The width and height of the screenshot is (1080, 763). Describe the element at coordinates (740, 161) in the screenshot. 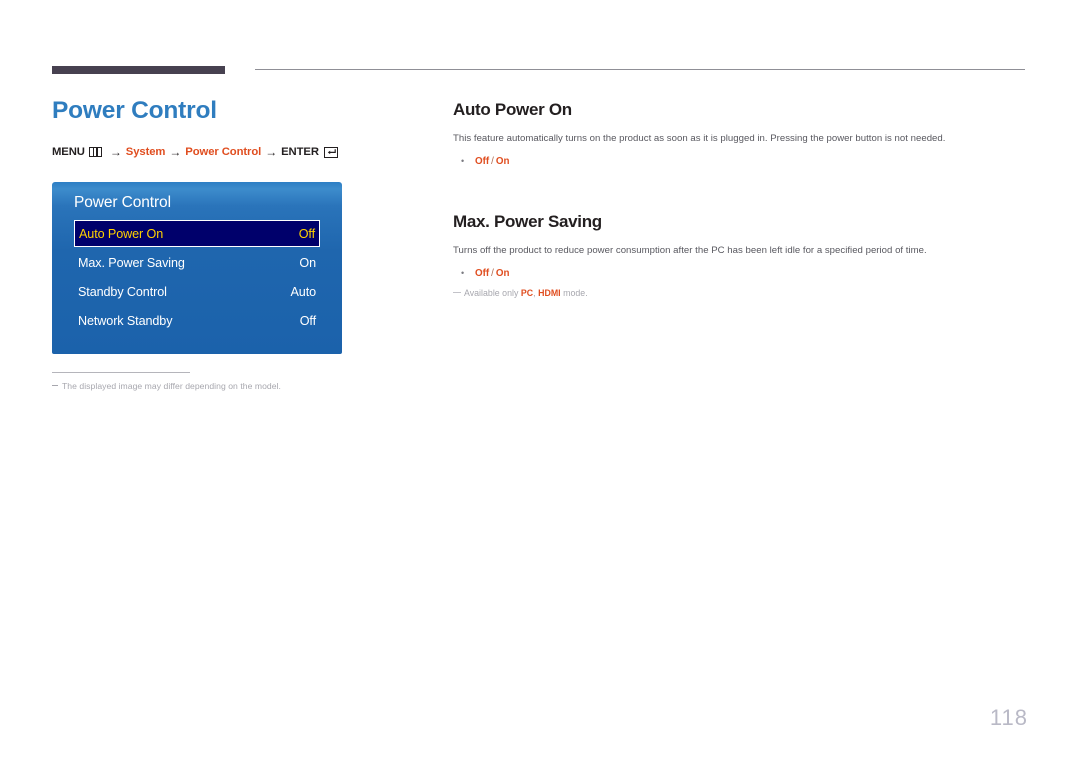

I see `section-options-auto-power-on: • Off / On` at that location.